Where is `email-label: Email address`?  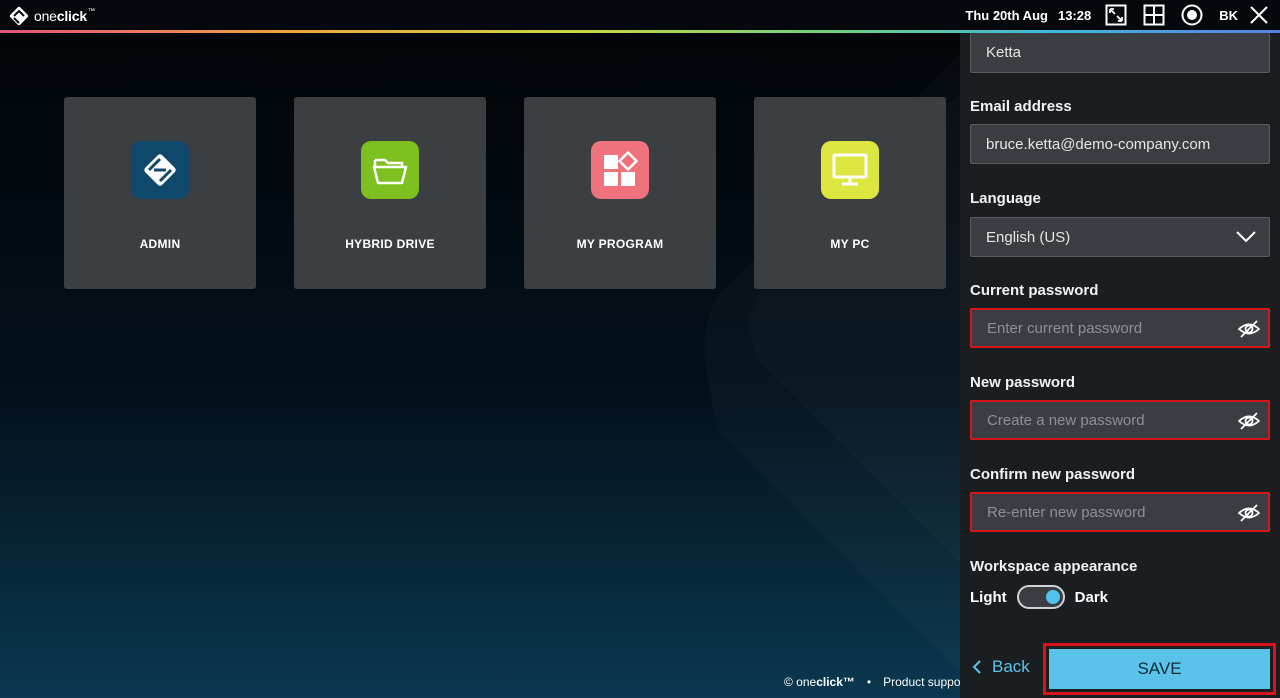 email-label: Email address is located at coordinates (1021, 106).